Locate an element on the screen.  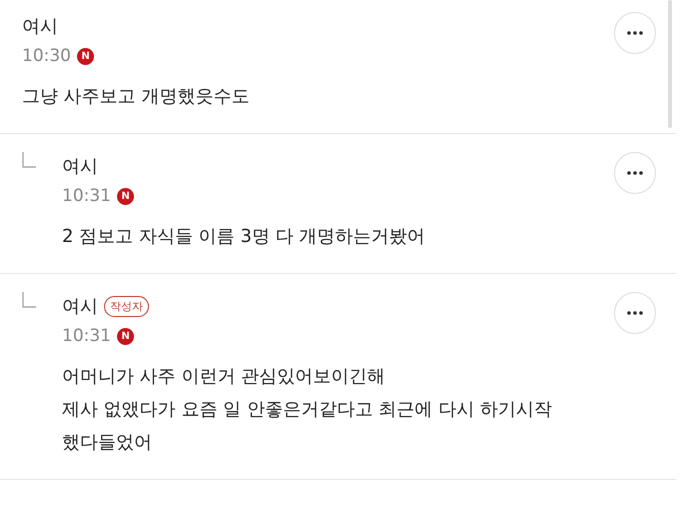
comment-text: 제사 없앴다가 요즘 일 안좋은거같다고 최근에 다시 하기시작 is located at coordinates (308, 410).